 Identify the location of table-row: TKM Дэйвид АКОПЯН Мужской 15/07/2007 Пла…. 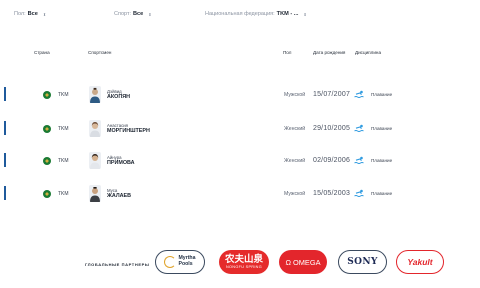
(240, 95).